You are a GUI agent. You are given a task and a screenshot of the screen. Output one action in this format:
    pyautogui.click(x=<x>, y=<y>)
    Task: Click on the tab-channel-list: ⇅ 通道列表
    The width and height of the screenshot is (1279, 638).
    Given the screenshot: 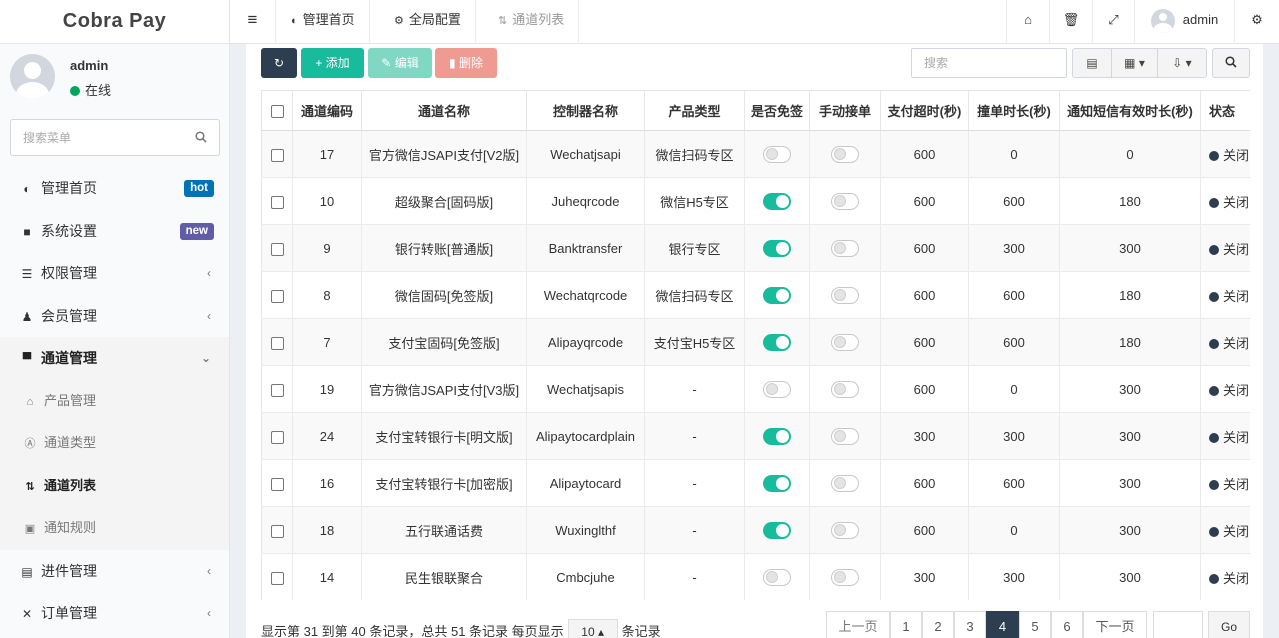 What is the action you would take?
    pyautogui.click(x=532, y=22)
    